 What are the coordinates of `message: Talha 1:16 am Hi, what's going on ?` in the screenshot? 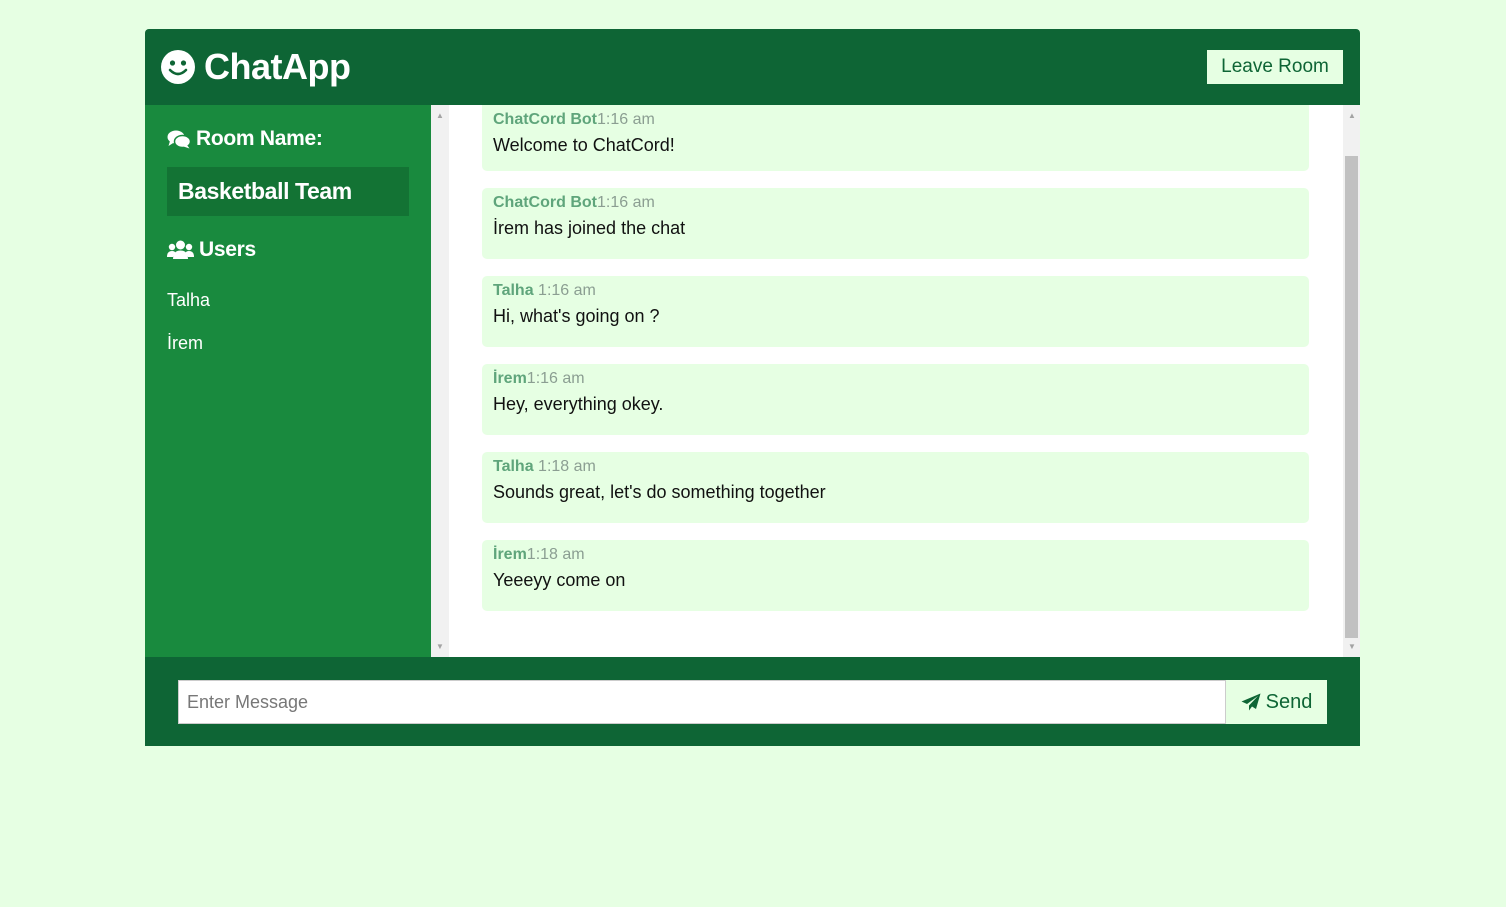 It's located at (895, 311).